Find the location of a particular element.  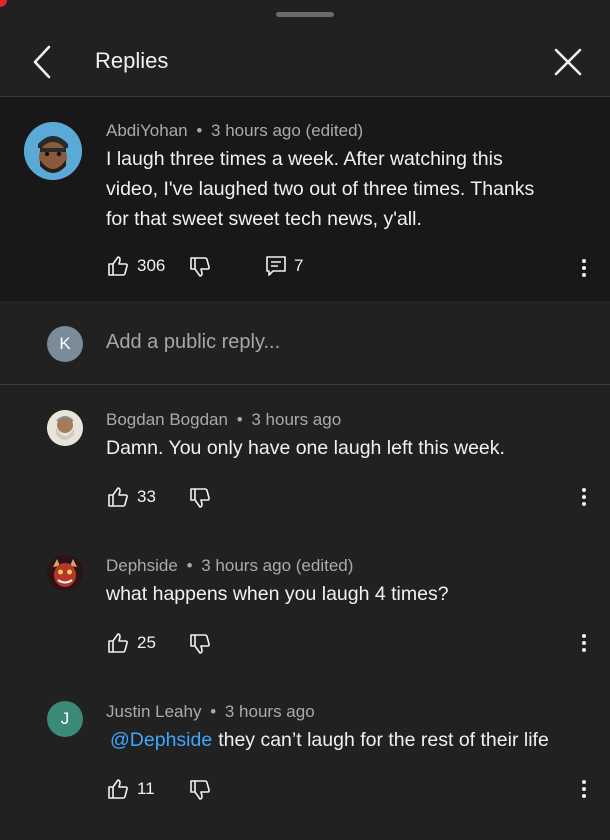

comment-meta: Bogdan Bogdan • 3 hours ago is located at coordinates (223, 420).